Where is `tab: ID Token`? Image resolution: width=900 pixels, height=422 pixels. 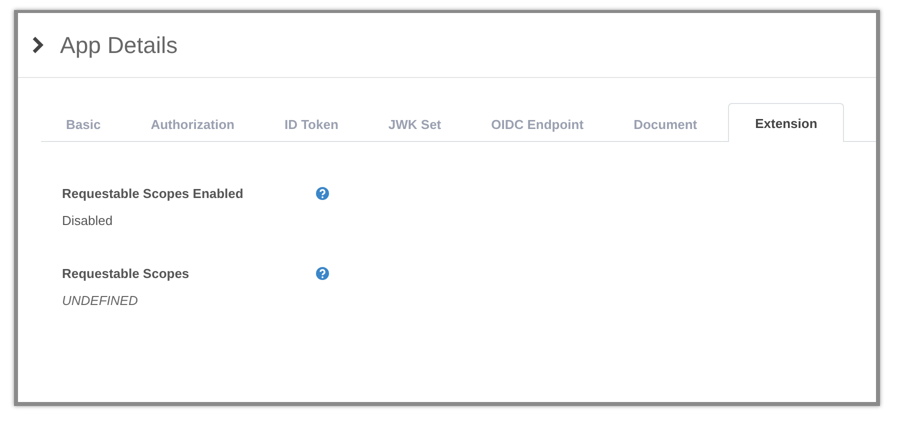 tab: ID Token is located at coordinates (311, 123).